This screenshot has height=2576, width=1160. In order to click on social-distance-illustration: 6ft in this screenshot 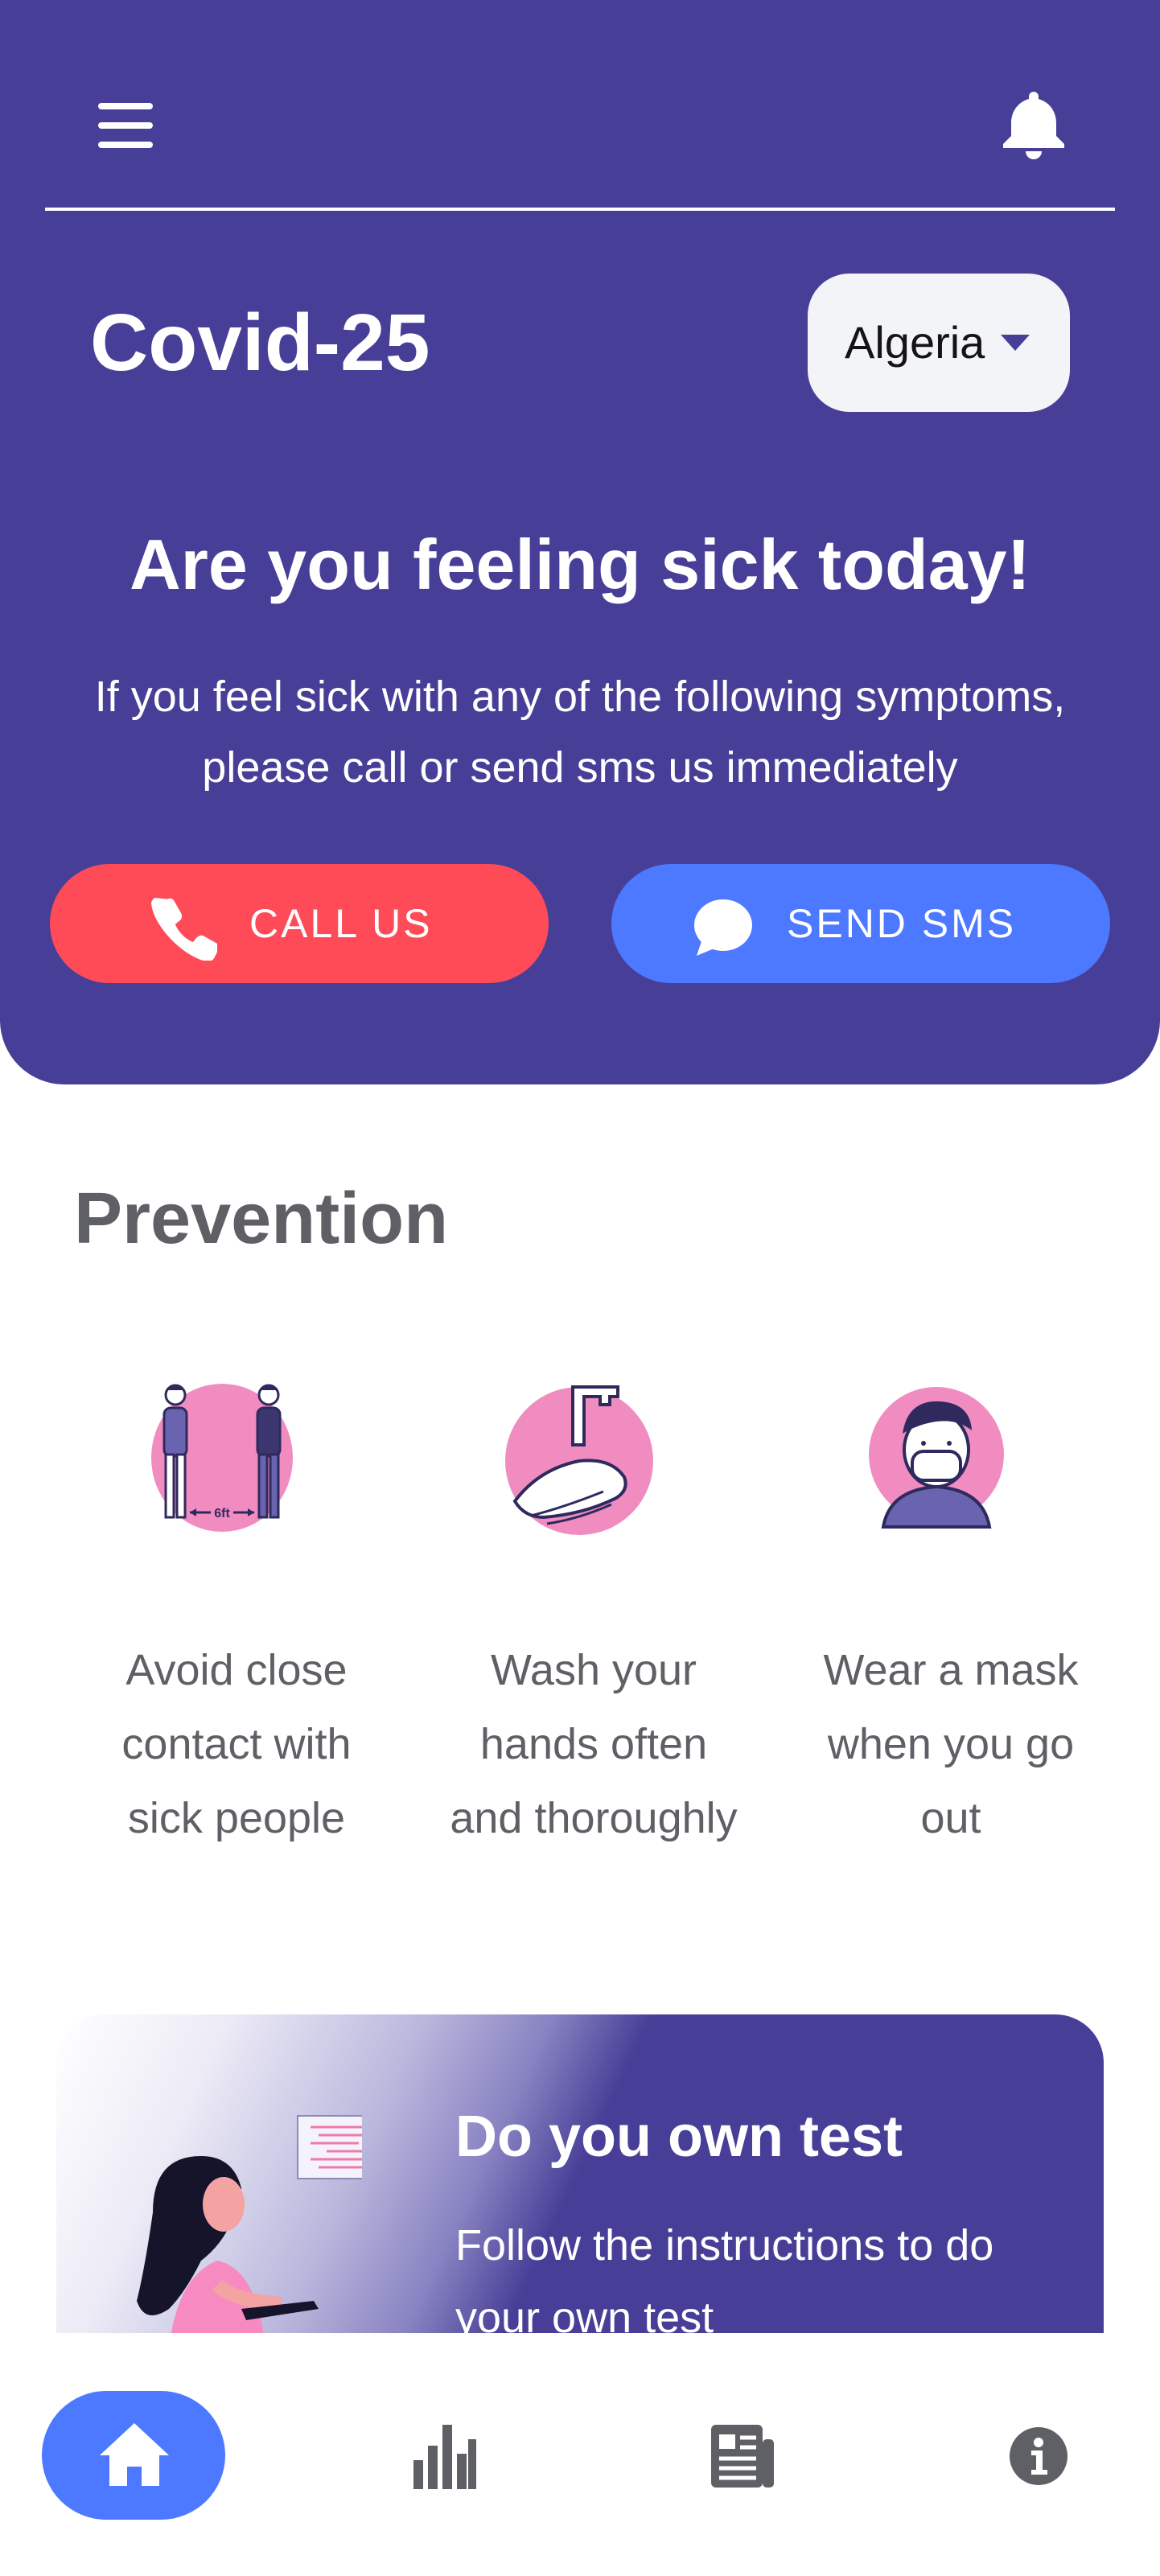, I will do `click(226, 1462)`.